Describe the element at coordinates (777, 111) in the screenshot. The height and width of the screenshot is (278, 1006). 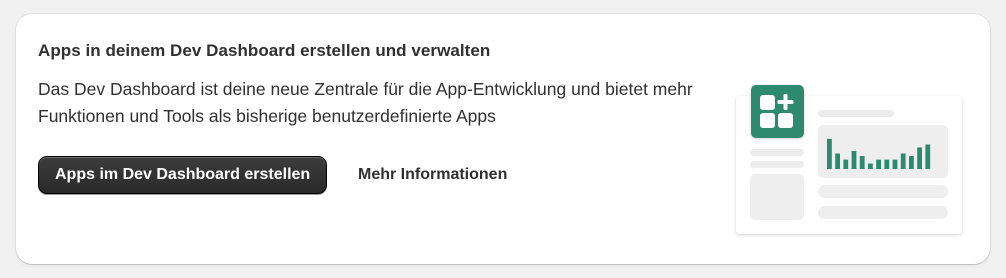
I see `app-grid-plus-icon` at that location.